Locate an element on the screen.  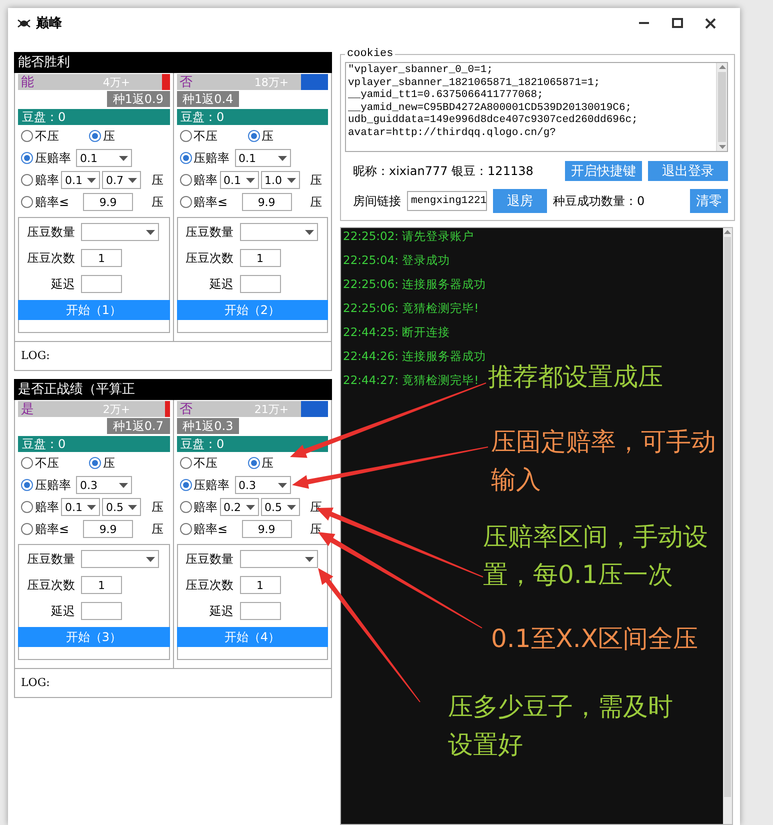
success-count: 种豆成功数量：0 is located at coordinates (599, 201).